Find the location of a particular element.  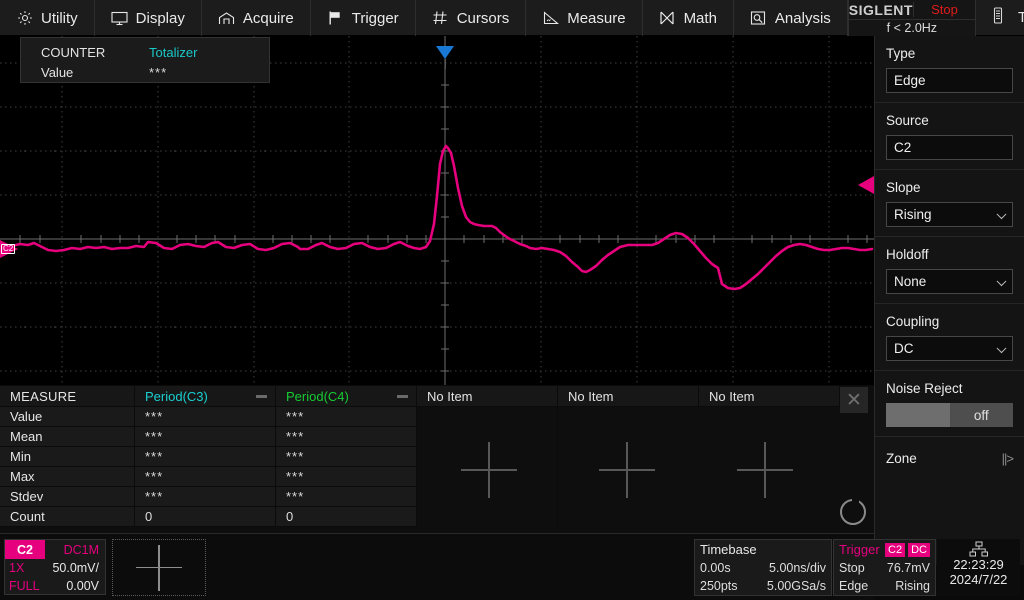

trigger-holdoff-field: None is located at coordinates (949, 281).